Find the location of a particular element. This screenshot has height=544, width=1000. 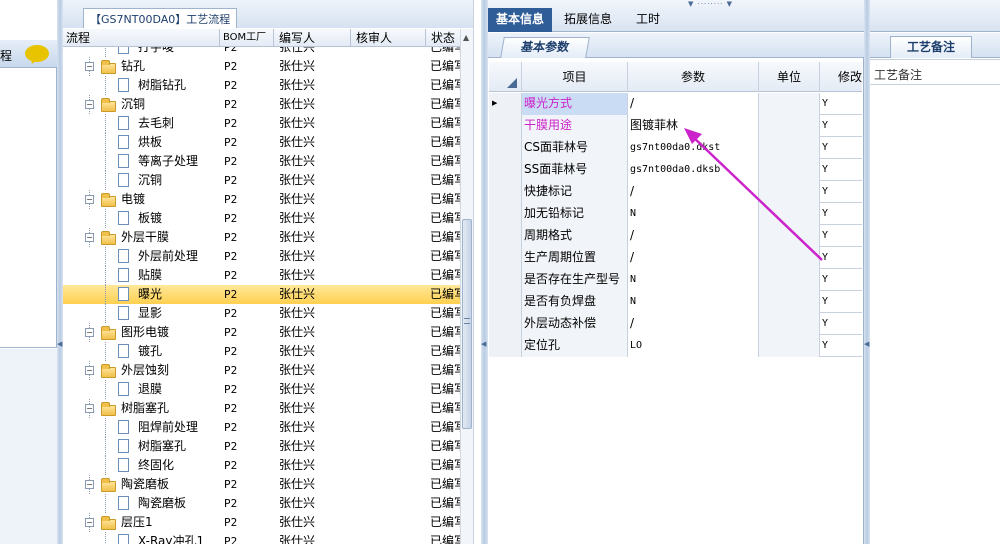

middle-splitter: ◀ is located at coordinates (484, 272).